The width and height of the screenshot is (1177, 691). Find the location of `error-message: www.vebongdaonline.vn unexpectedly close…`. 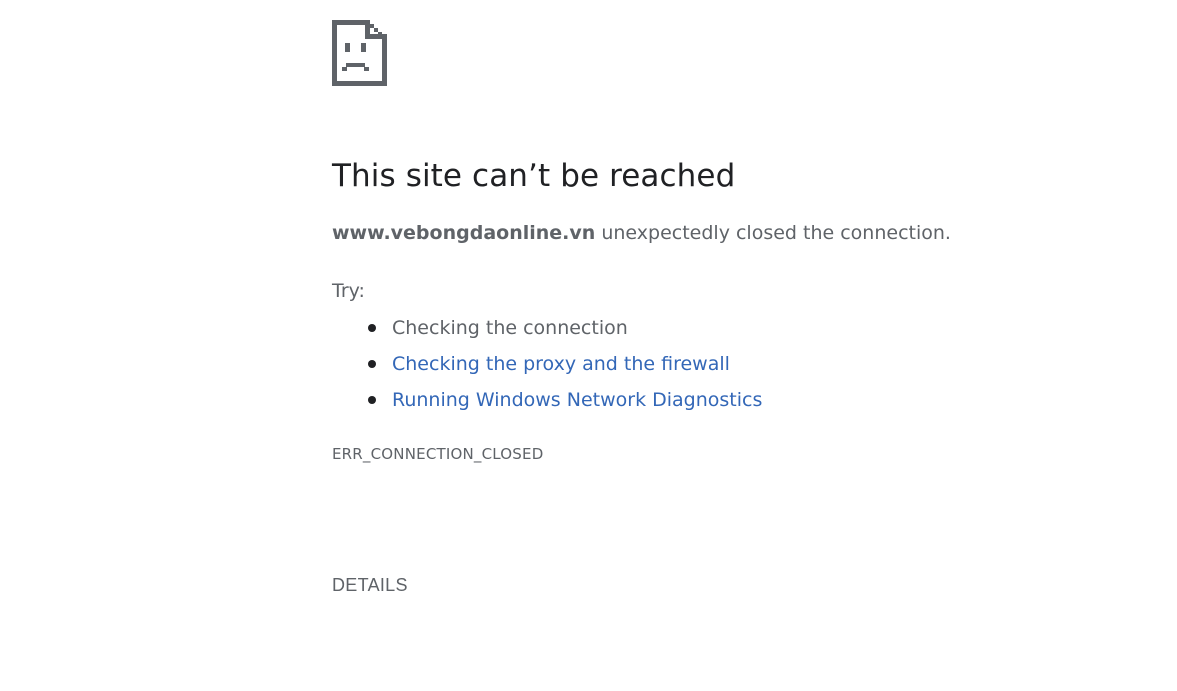

error-message: www.vebongdaonline.vn unexpectedly close… is located at coordinates (712, 233).